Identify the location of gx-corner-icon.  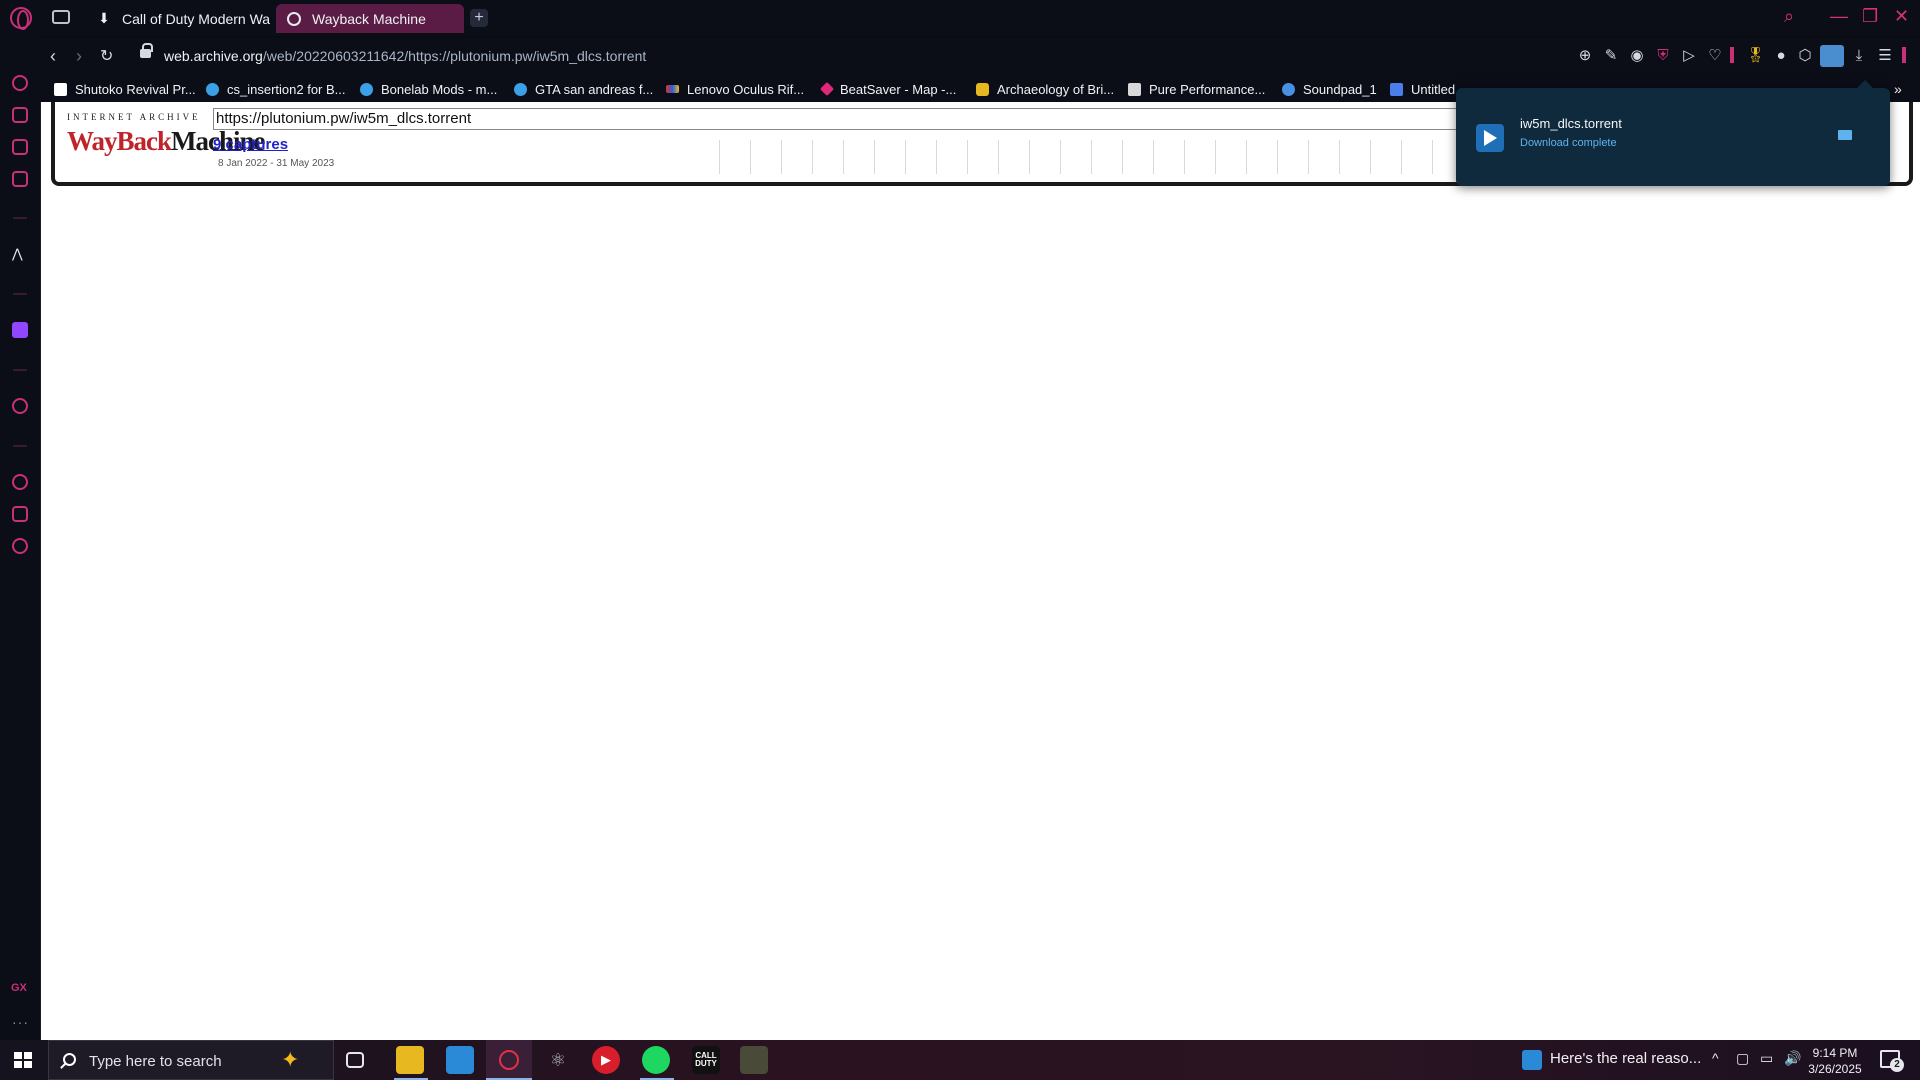
(20, 115).